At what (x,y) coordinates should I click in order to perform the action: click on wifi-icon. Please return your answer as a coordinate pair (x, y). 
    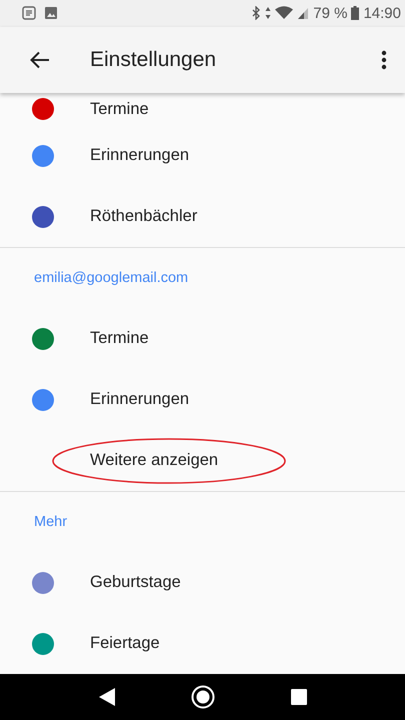
    Looking at the image, I should click on (284, 13).